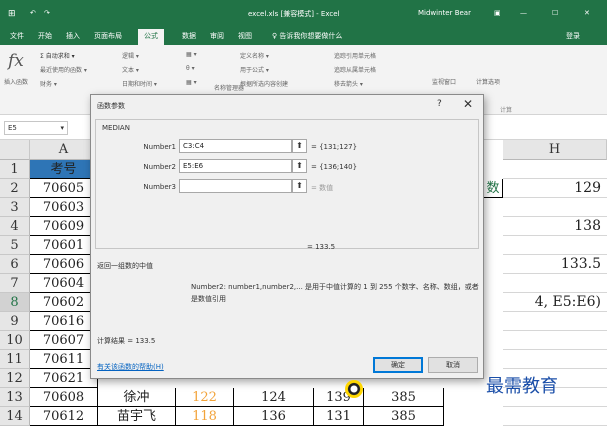 Image resolution: width=607 pixels, height=426 pixels. I want to click on close-window-icon: ✕, so click(587, 13).